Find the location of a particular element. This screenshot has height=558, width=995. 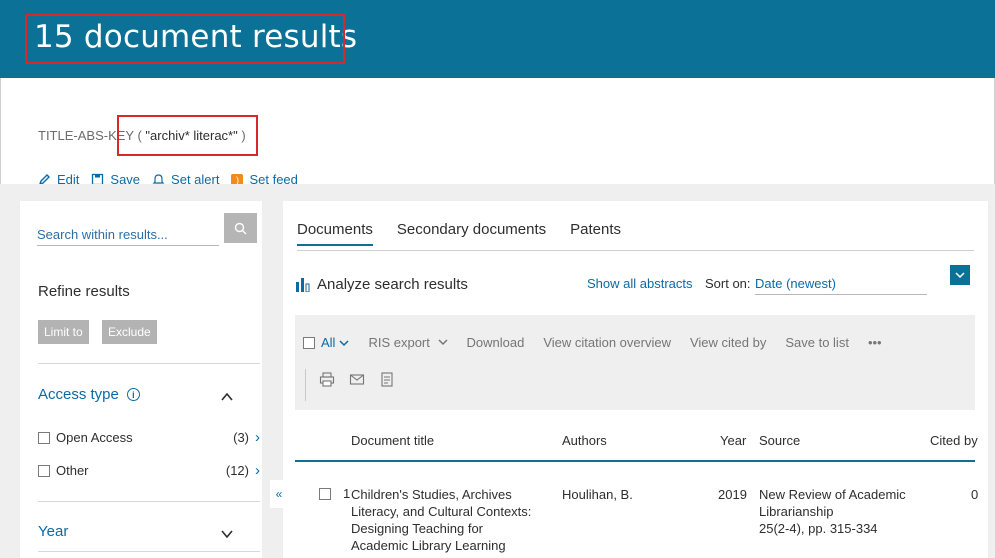

exclude-button: Exclude is located at coordinates (129, 332).